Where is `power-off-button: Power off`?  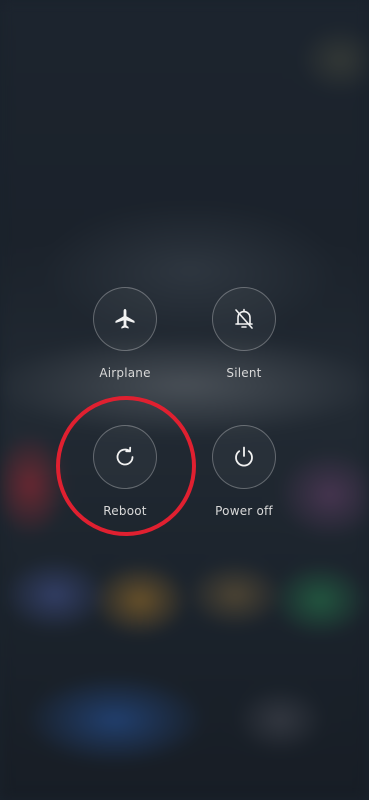
power-off-button: Power off is located at coordinates (244, 471).